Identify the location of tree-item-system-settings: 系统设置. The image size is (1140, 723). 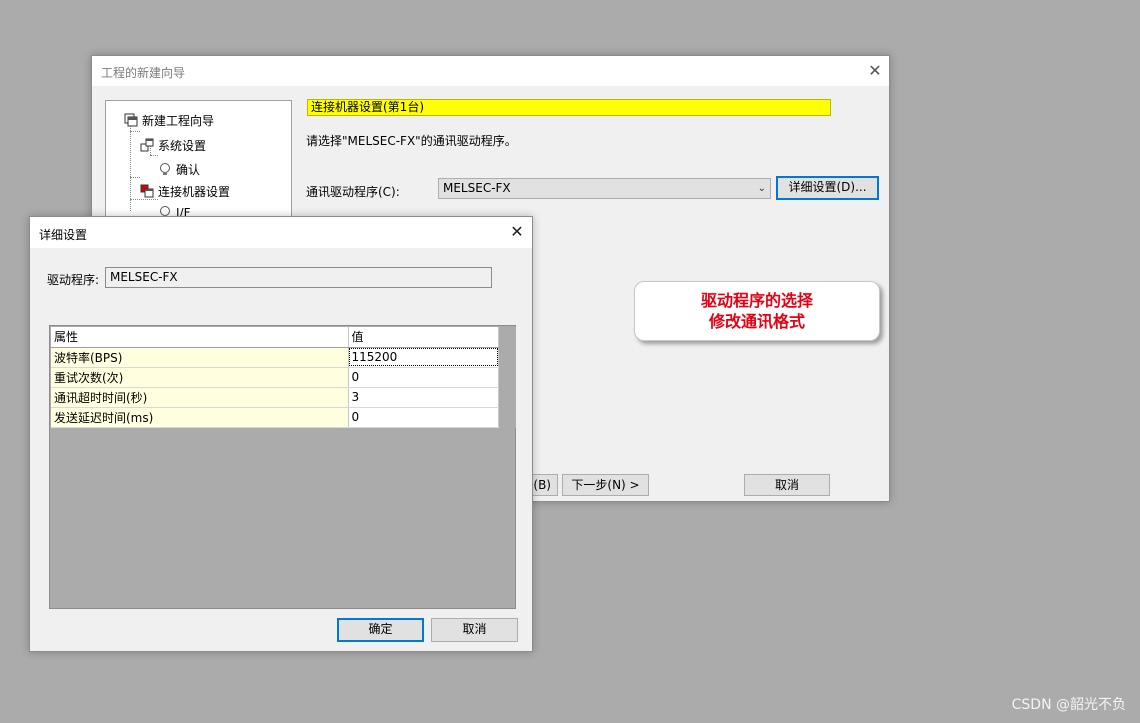
(173, 145).